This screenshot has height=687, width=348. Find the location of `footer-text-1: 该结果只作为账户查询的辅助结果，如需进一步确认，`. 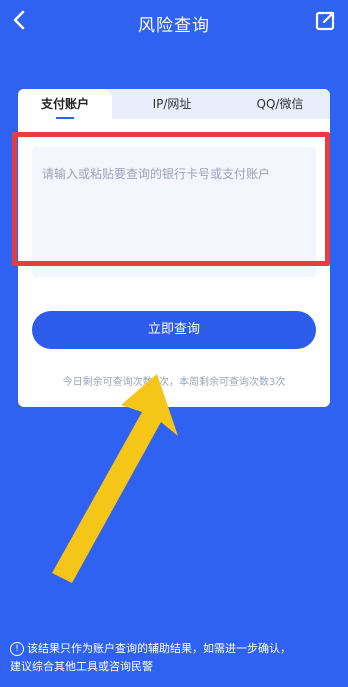

footer-text-1: 该结果只作为账户查询的辅助结果，如需进一步确认， is located at coordinates (159, 648).